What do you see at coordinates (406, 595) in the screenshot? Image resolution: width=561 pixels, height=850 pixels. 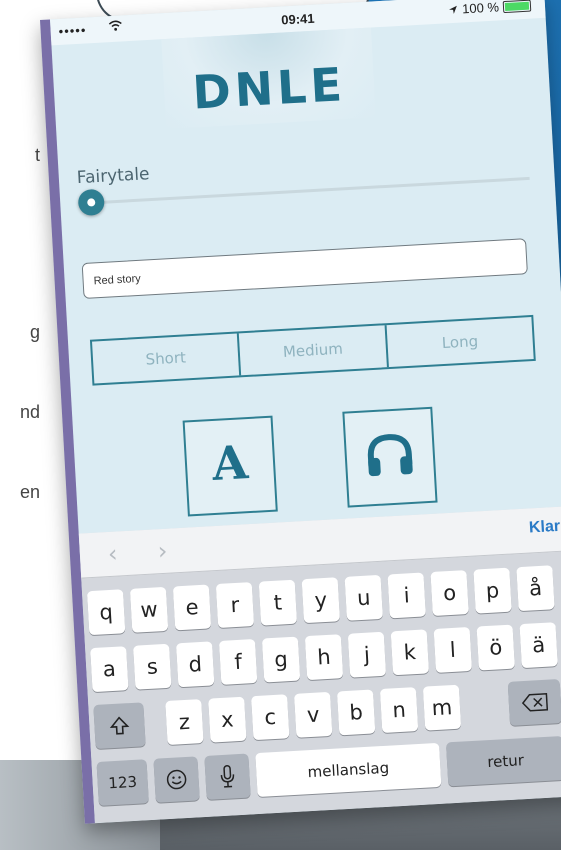 I see `key-i: i` at bounding box center [406, 595].